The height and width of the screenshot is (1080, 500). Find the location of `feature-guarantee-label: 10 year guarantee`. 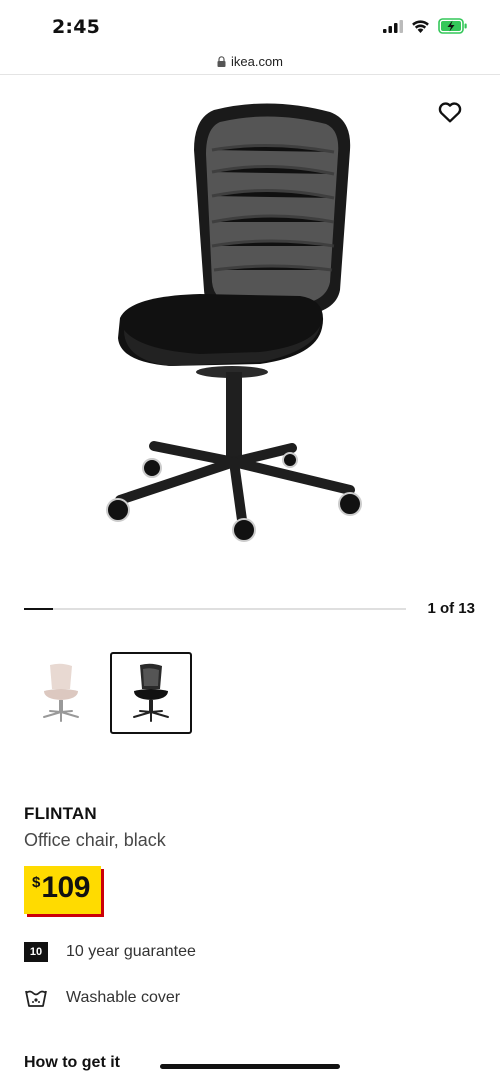

feature-guarantee-label: 10 year guarantee is located at coordinates (131, 951).